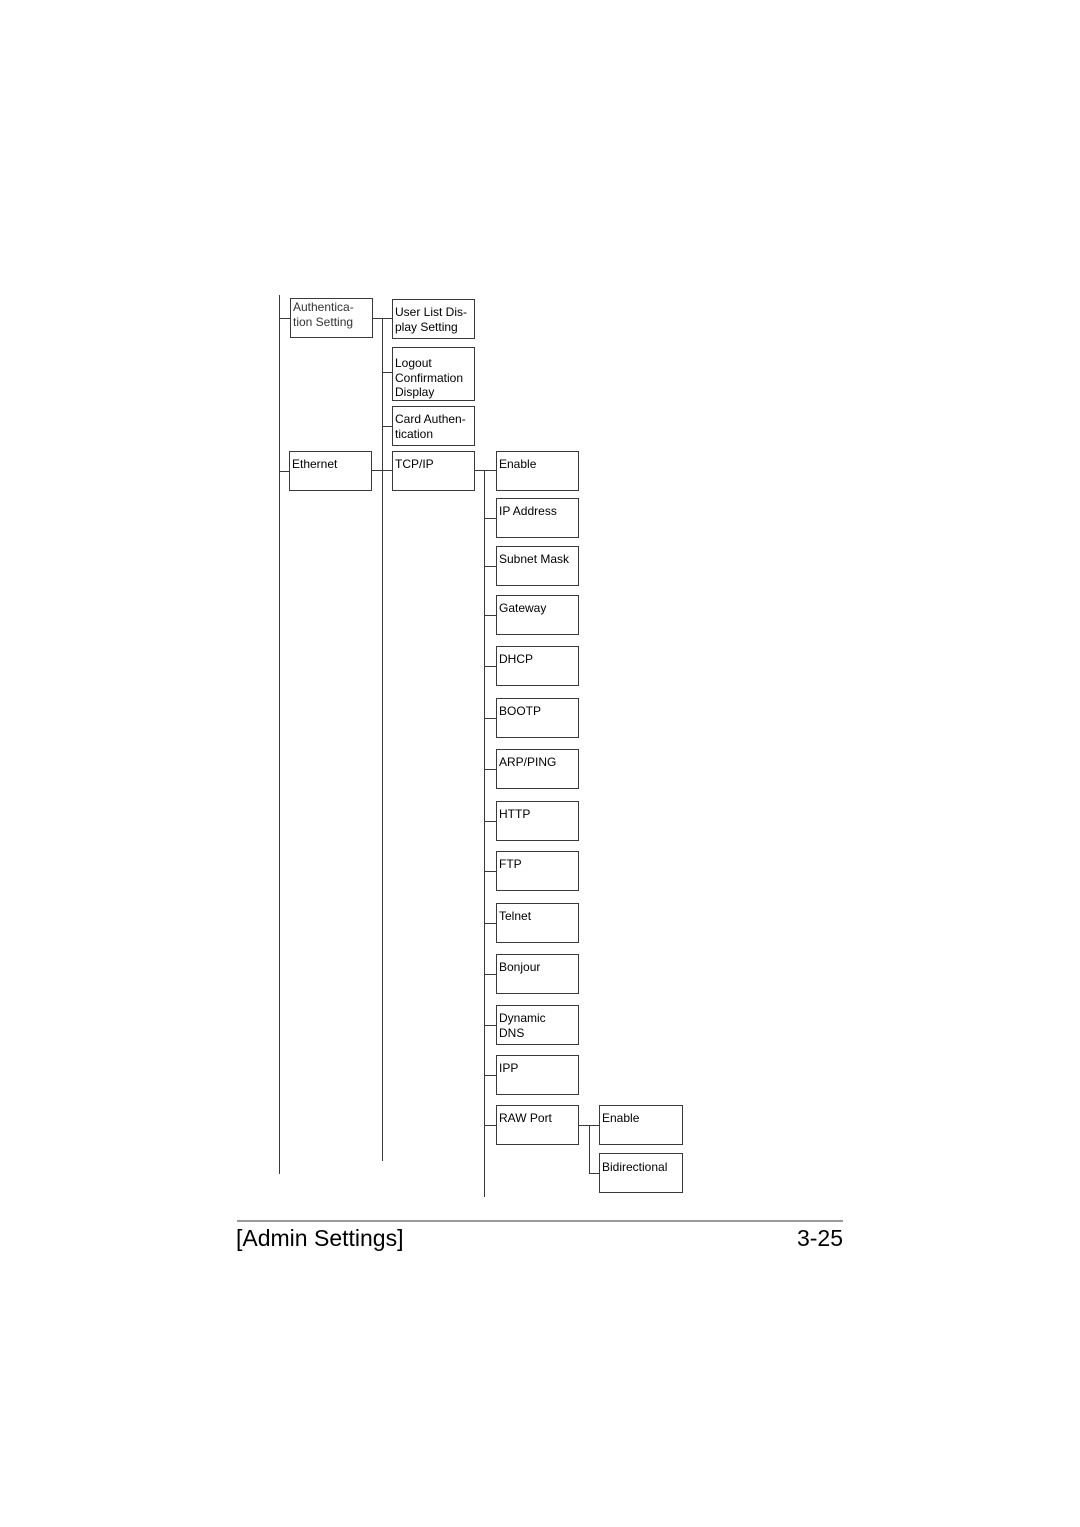 The image size is (1080, 1527). What do you see at coordinates (641, 1125) in the screenshot?
I see `node-rawport-enable: Enable` at bounding box center [641, 1125].